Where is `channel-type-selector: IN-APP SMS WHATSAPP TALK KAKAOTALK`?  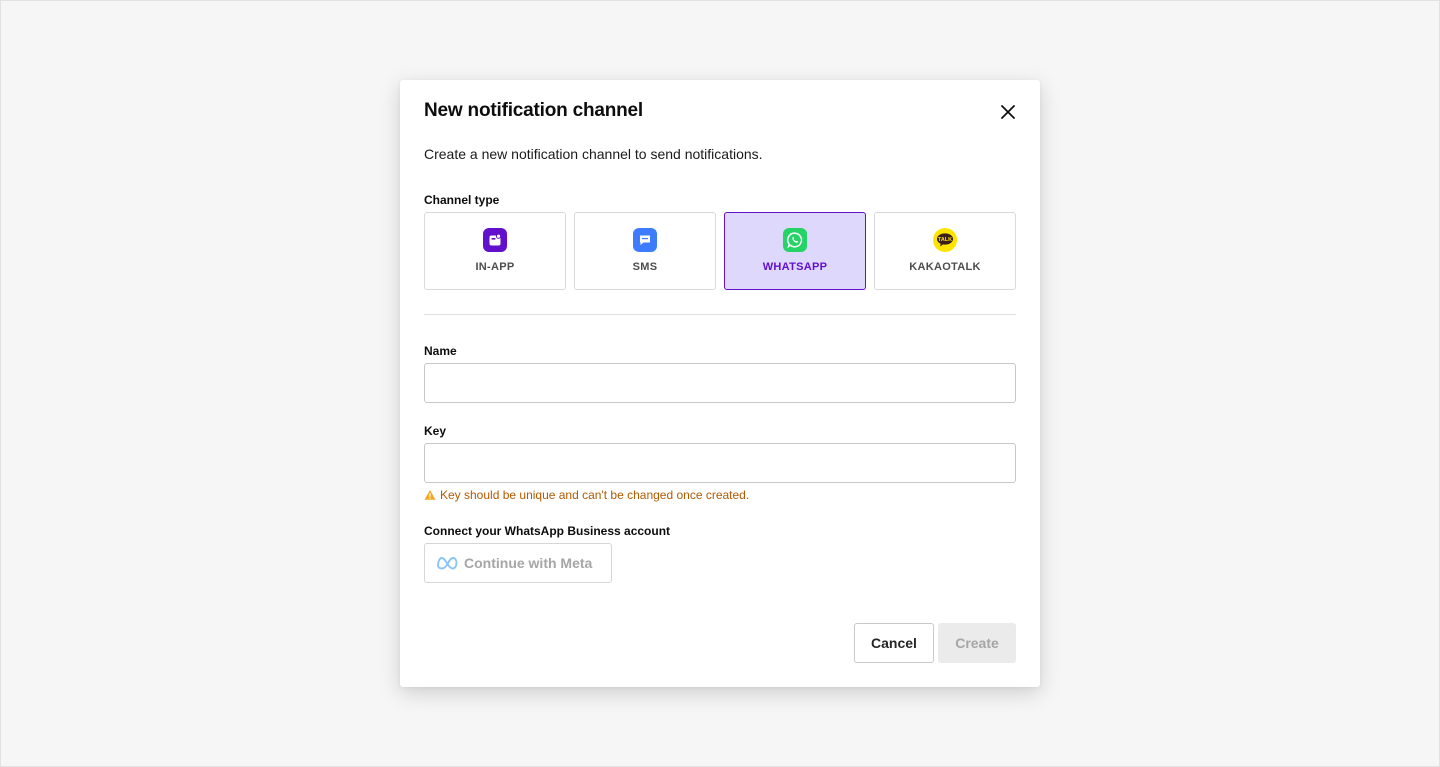 channel-type-selector: IN-APP SMS WHATSAPP TALK KAKAOTALK is located at coordinates (720, 251).